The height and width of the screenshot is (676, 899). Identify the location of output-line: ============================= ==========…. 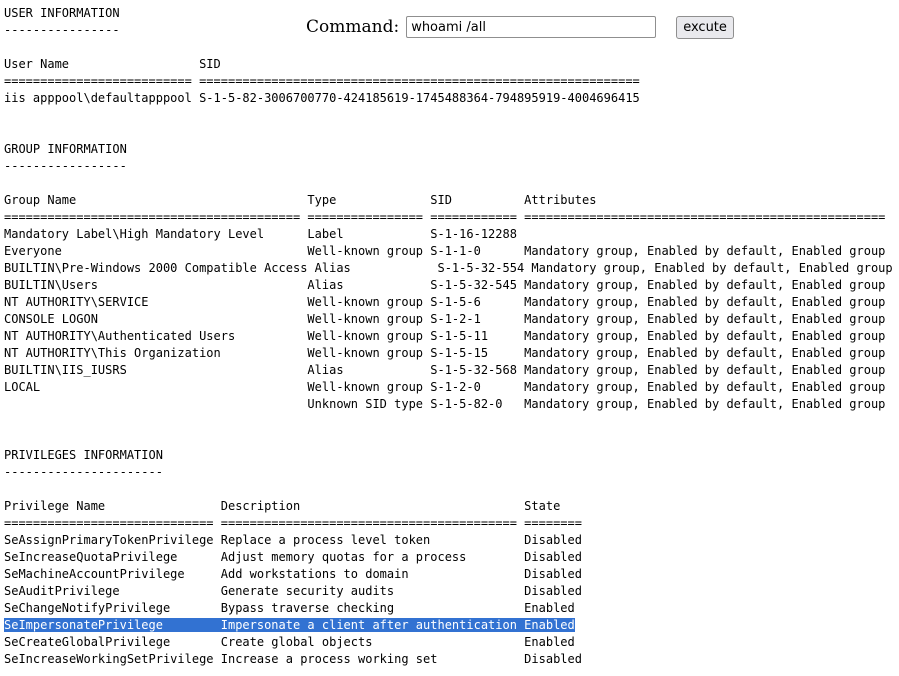
(293, 523).